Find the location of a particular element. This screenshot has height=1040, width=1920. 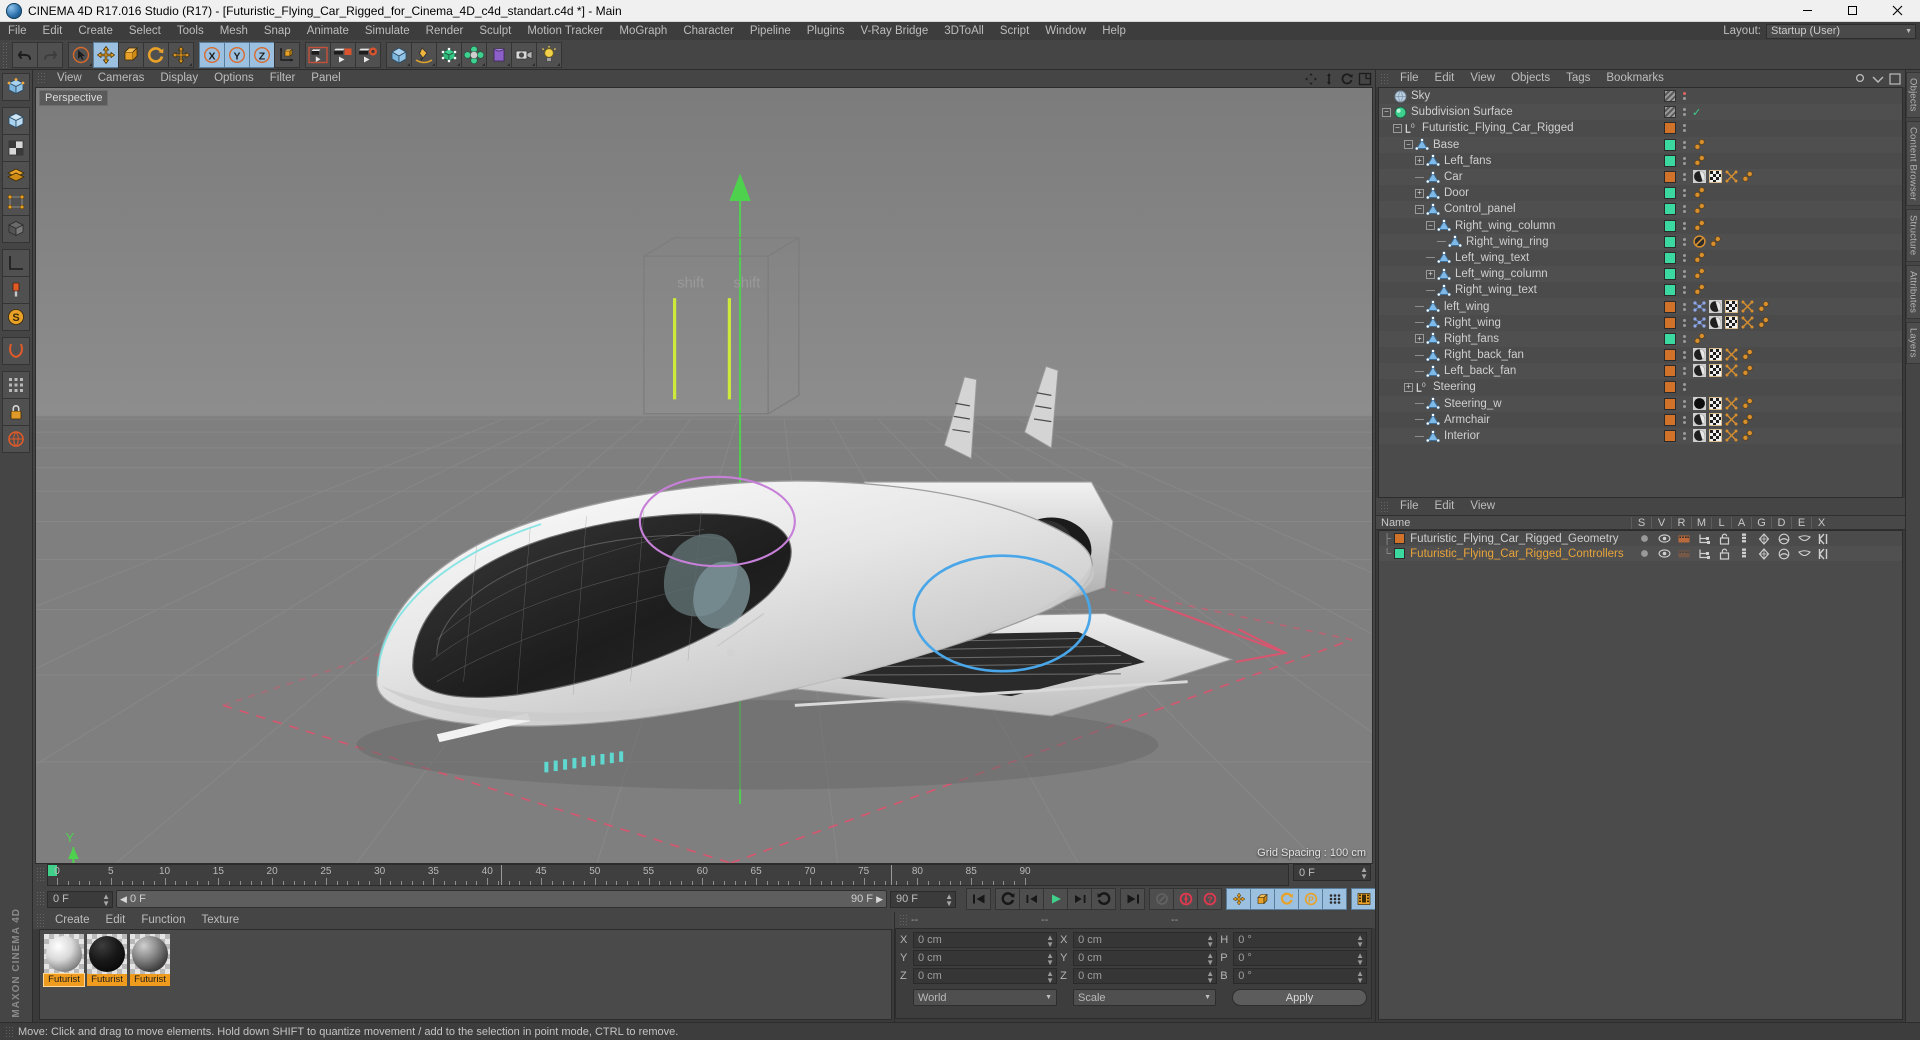

menu-snap: Snap is located at coordinates (277, 31).